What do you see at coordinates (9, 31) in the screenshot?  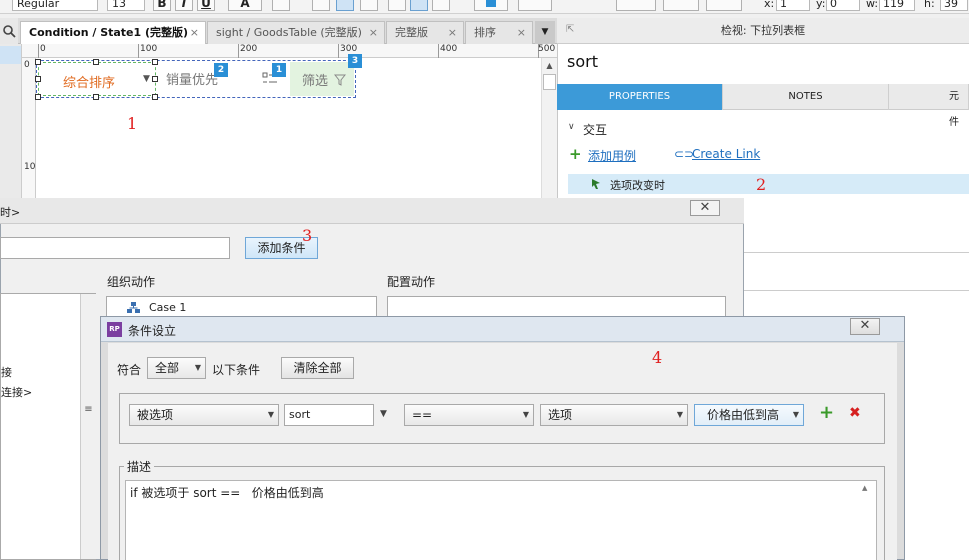 I see `search-icon` at bounding box center [9, 31].